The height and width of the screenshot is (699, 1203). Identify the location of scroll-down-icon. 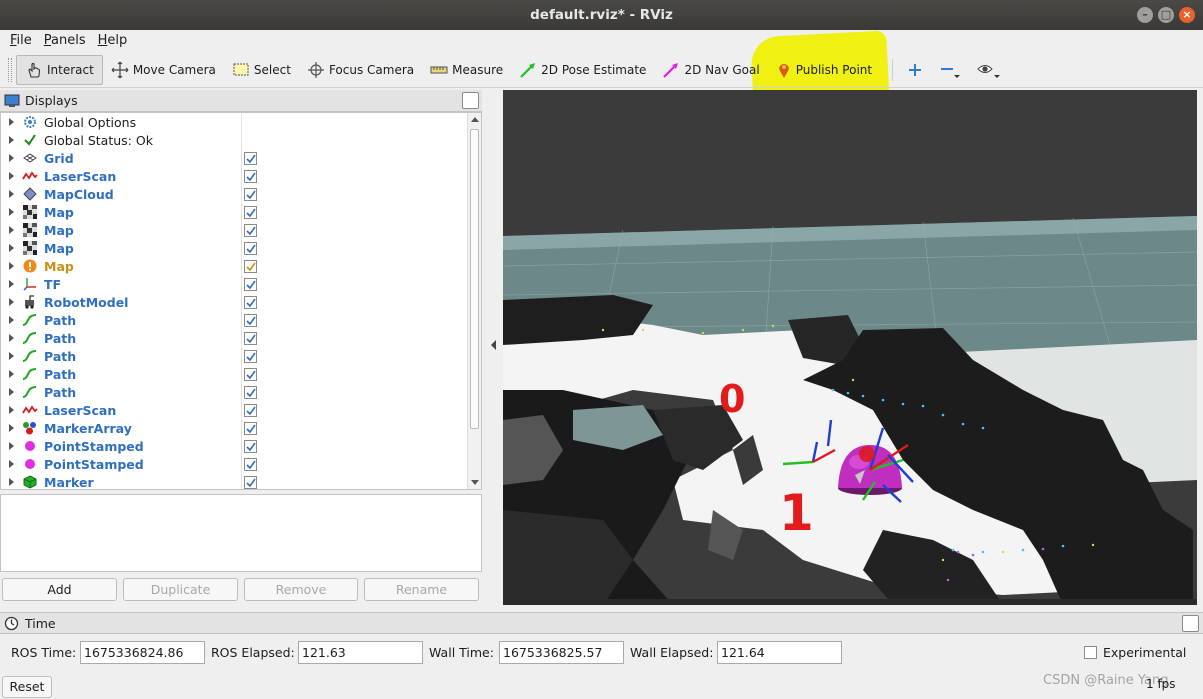
(475, 482).